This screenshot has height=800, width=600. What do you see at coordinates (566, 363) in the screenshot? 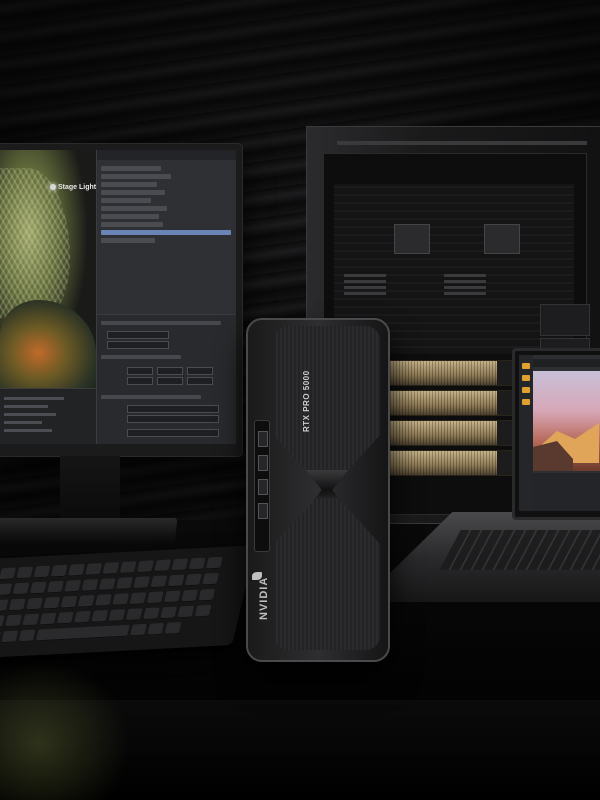
I see `laptop-menu-bar` at bounding box center [566, 363].